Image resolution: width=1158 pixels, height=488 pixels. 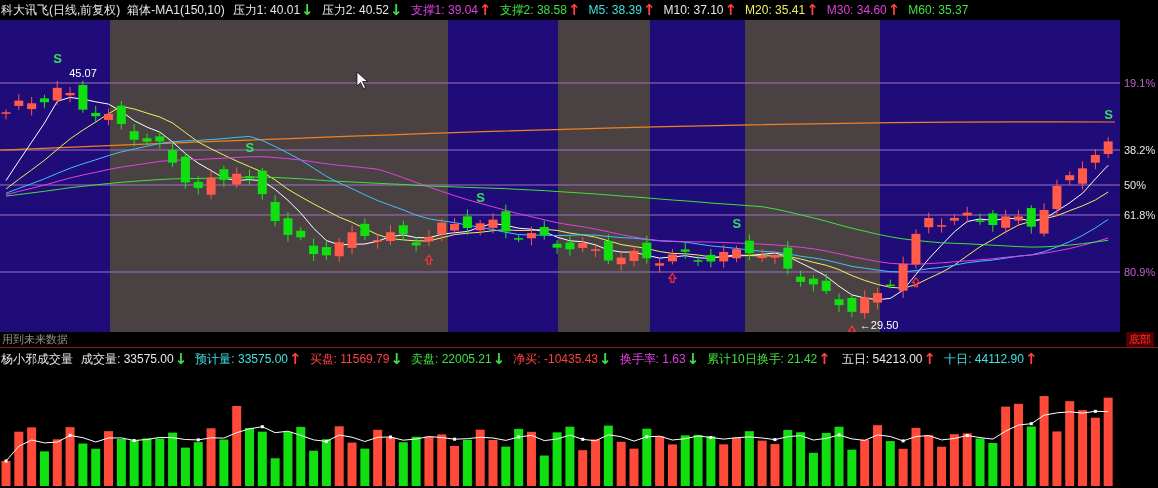 What do you see at coordinates (856, 10) in the screenshot?
I see `indicator-value: M30: 34.60` at bounding box center [856, 10].